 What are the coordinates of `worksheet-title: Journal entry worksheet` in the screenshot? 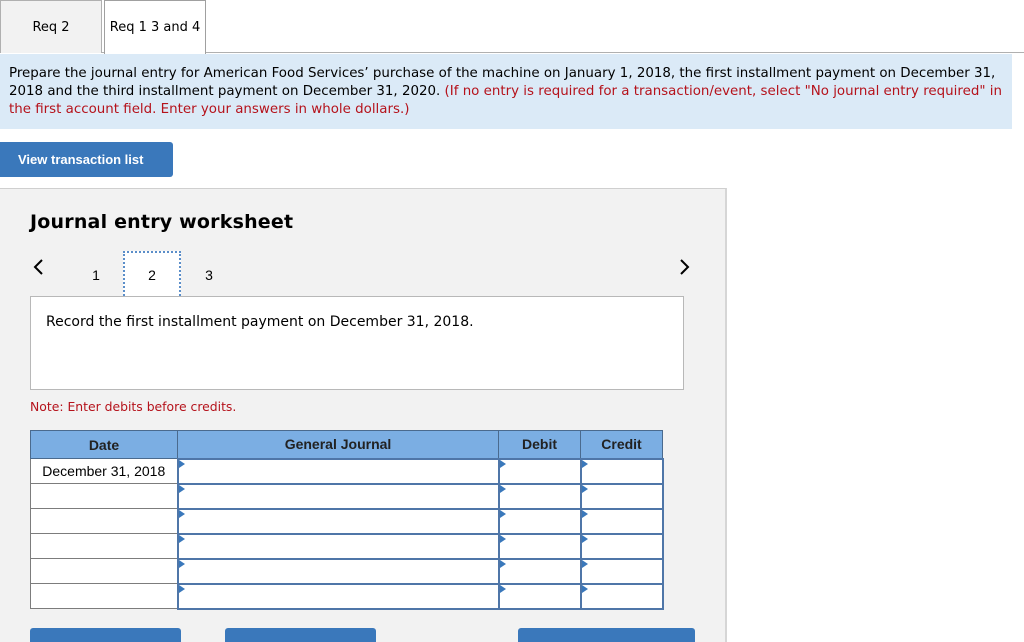 It's located at (162, 222).